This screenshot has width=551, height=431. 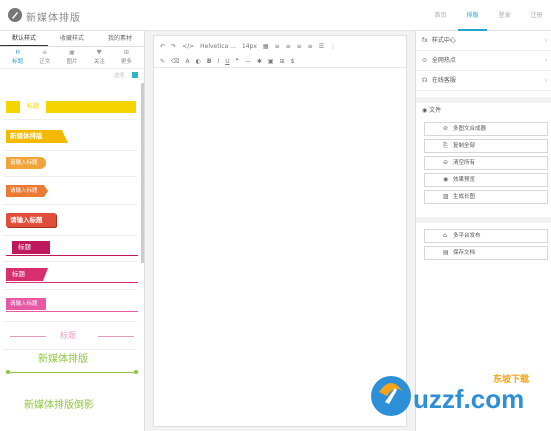 I want to click on link-online-support: ☊ 在线客服 ›, so click(x=483, y=81).